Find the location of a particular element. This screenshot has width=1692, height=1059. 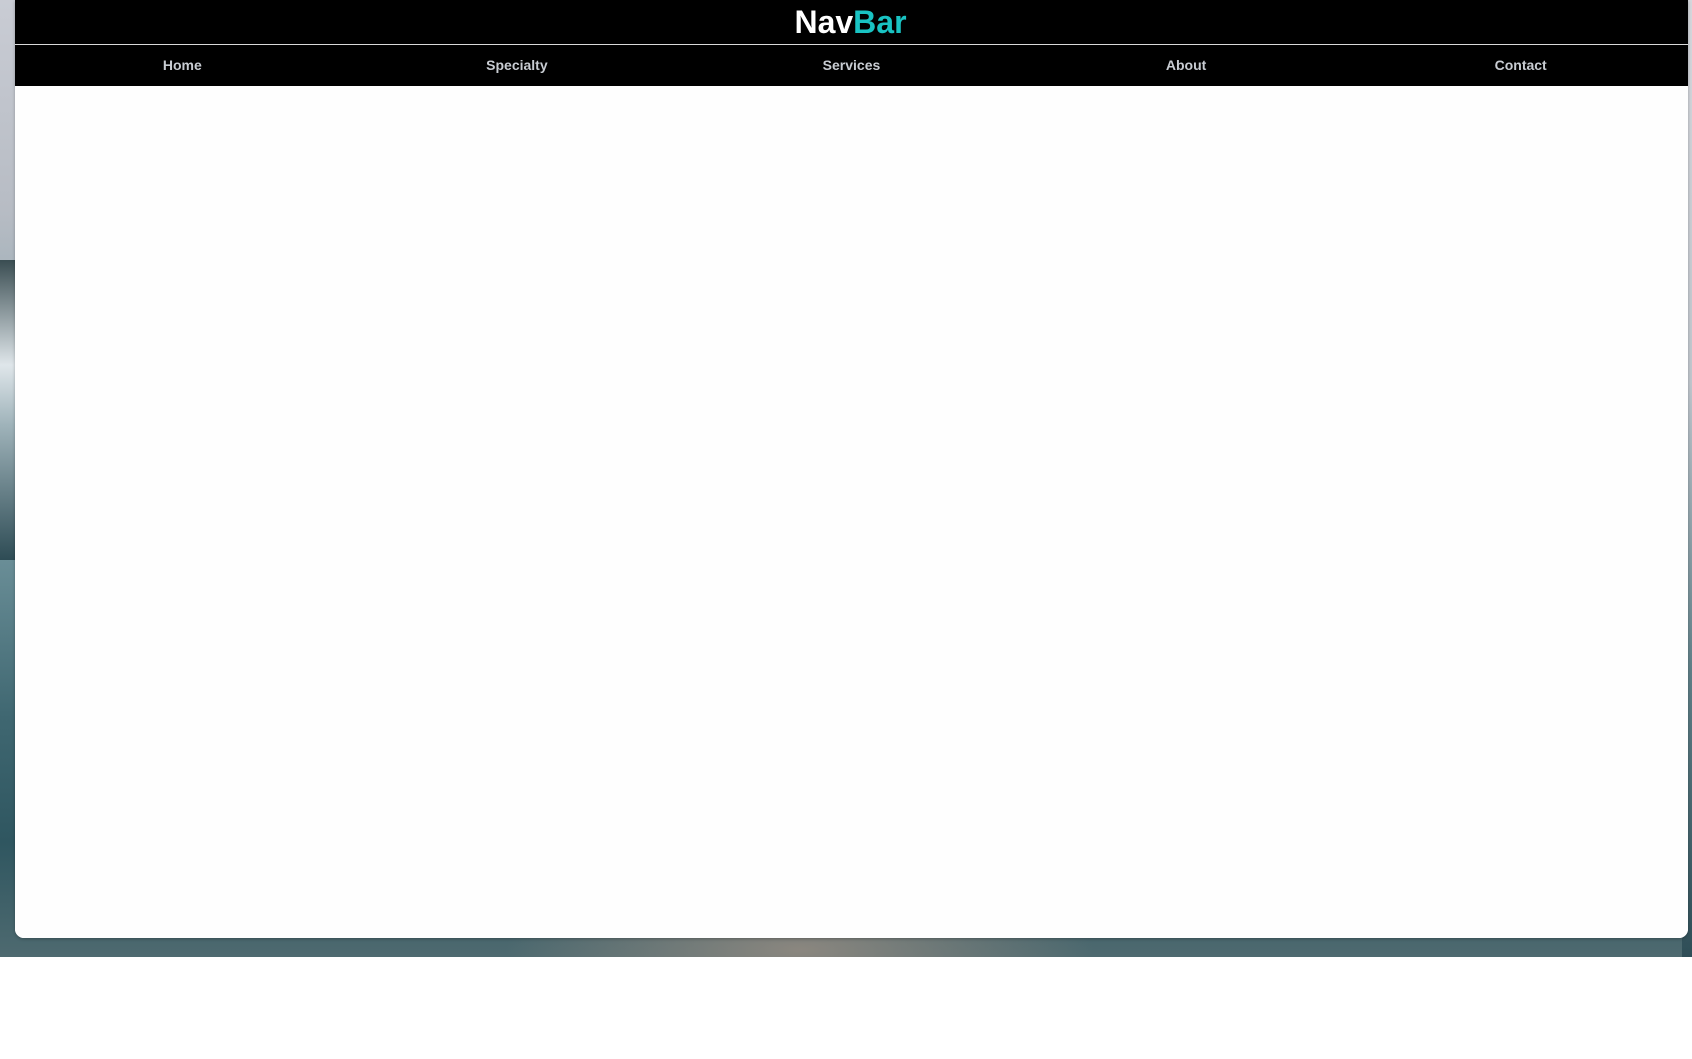

main-navigation: Home Specialty Services About Contact is located at coordinates (851, 65).